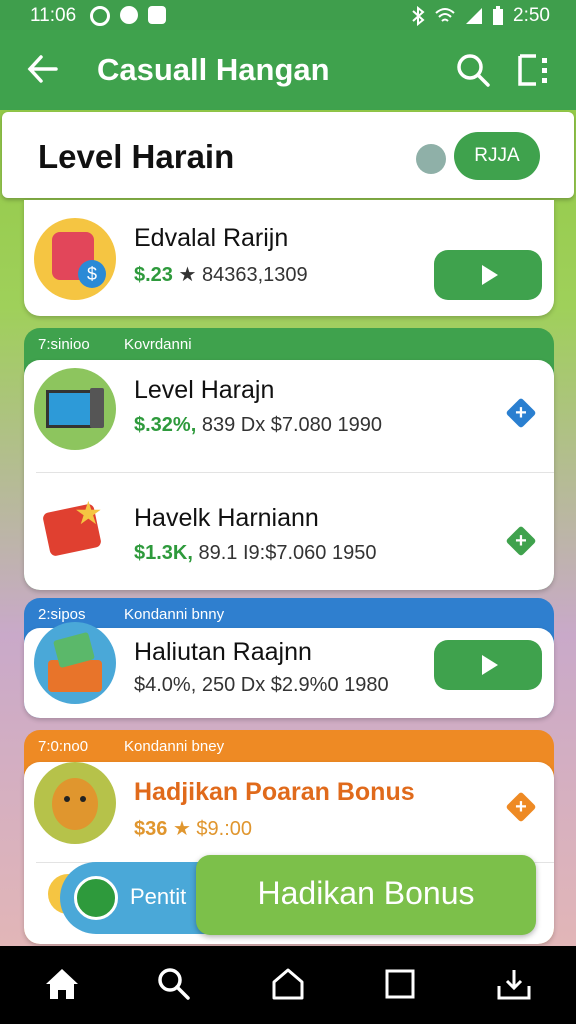 This screenshot has height=1024, width=576. I want to click on home-icon, so click(62, 984).